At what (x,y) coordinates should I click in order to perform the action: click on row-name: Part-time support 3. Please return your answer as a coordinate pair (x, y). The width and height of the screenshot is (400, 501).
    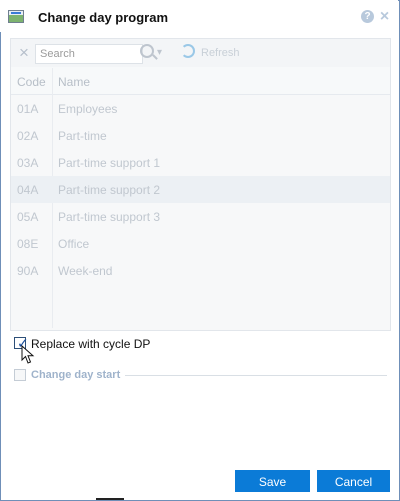
    Looking at the image, I should click on (109, 217).